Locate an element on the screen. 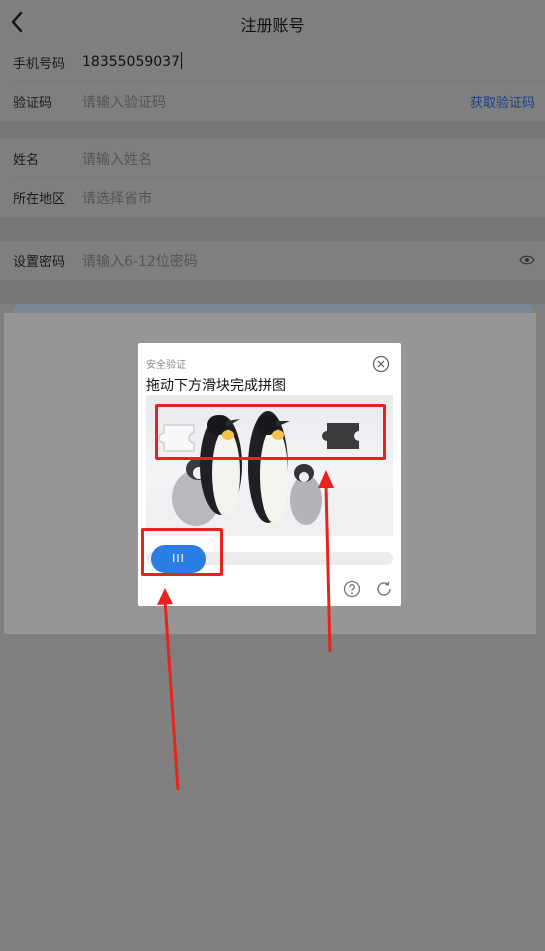 The width and height of the screenshot is (545, 951). name-label: 姓名 is located at coordinates (26, 160).